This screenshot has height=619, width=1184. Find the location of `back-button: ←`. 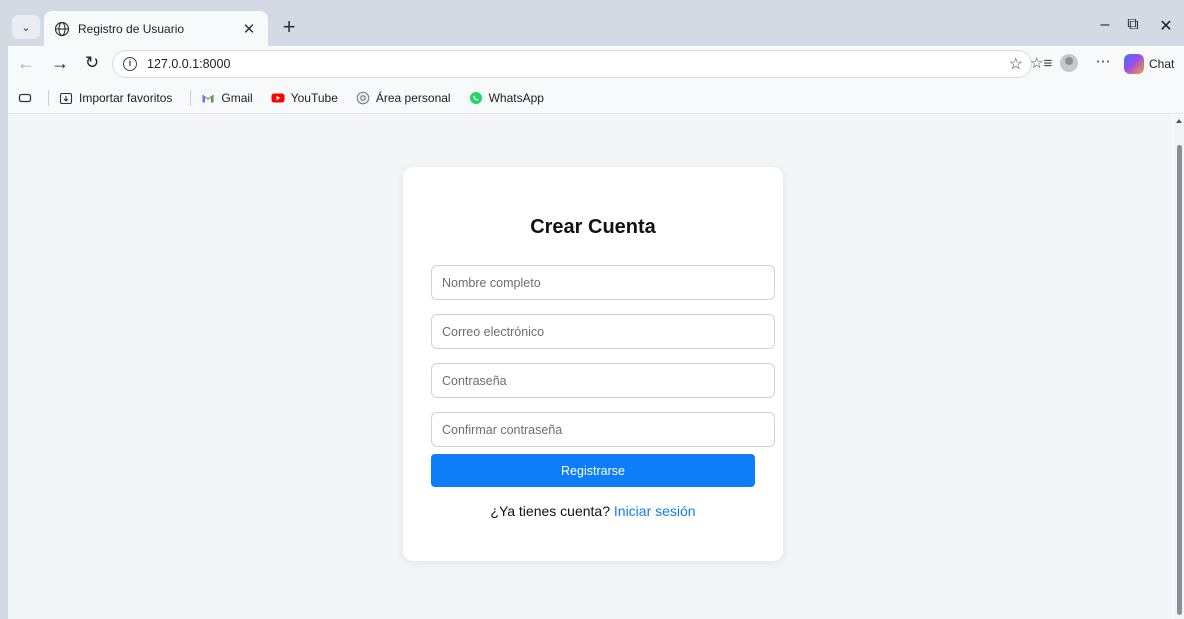

back-button: ← is located at coordinates (26, 64).